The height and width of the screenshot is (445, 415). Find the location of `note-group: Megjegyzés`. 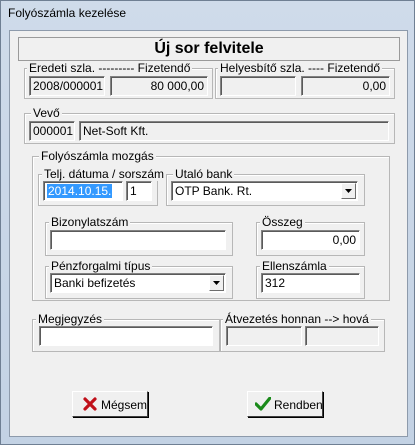

note-group: Megjegyzés is located at coordinates (126, 332).